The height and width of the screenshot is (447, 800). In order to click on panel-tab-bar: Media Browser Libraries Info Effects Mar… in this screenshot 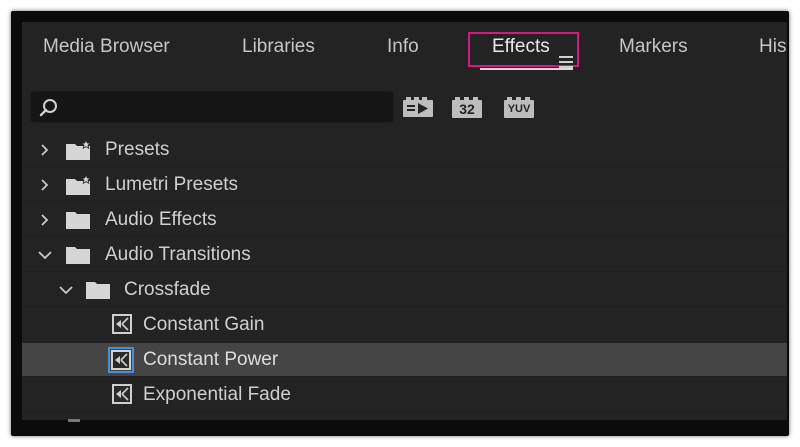, I will do `click(404, 44)`.